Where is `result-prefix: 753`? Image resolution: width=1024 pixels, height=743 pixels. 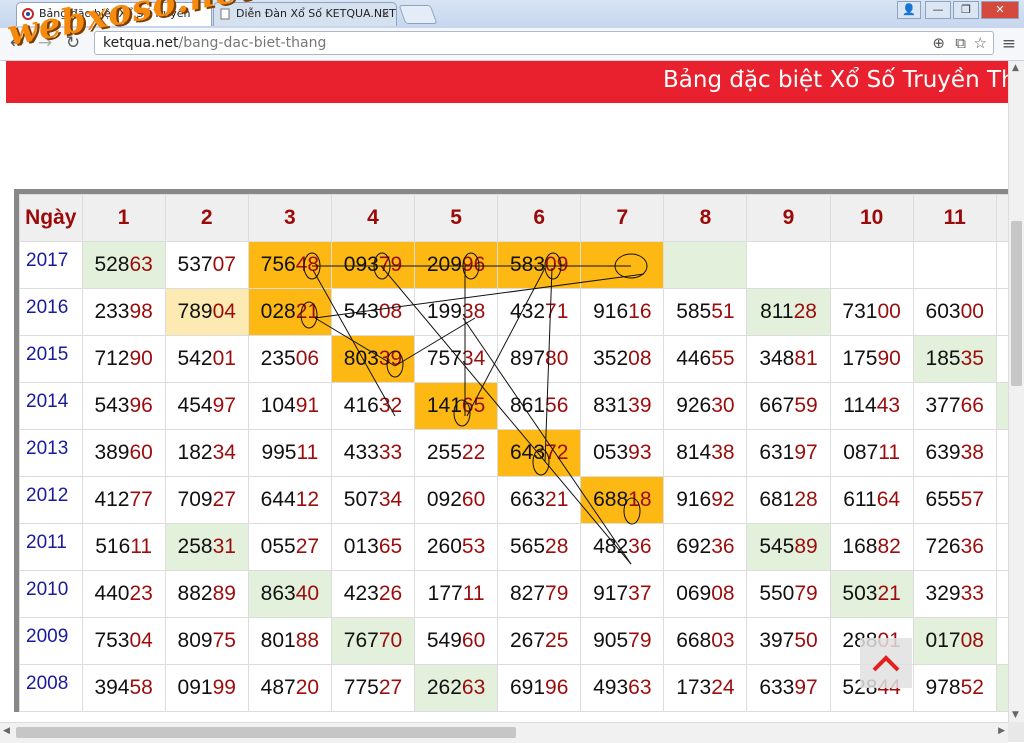 result-prefix: 753 is located at coordinates (112, 640).